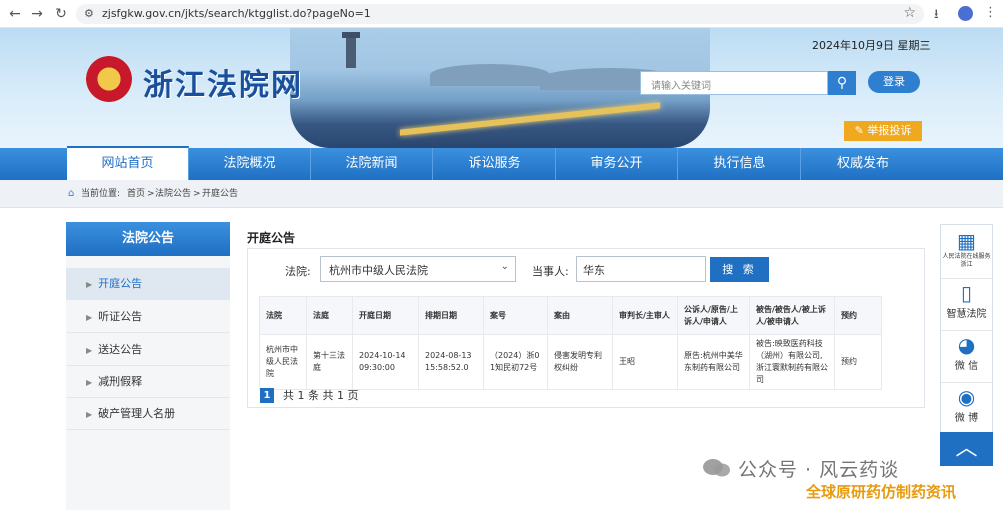  I want to click on back-to-top-button: ︿, so click(966, 449).